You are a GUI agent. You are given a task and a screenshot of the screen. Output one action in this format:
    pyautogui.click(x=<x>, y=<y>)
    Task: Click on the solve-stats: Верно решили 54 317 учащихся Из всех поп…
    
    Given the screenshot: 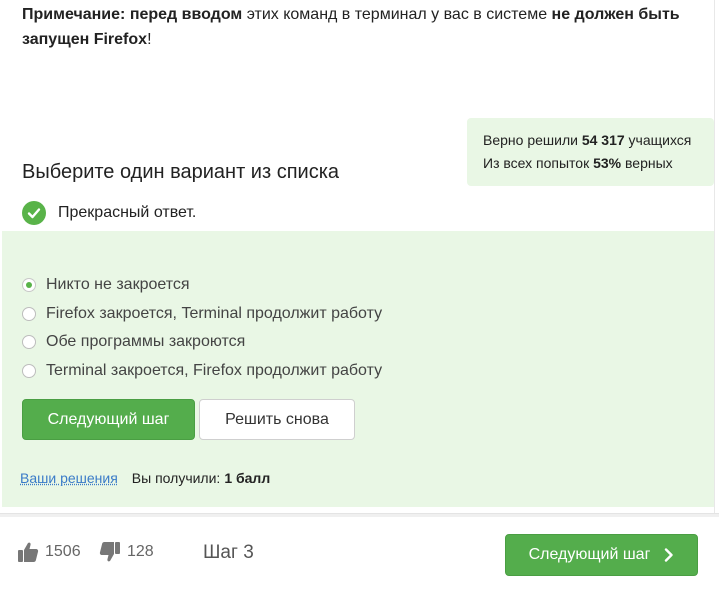 What is the action you would take?
    pyautogui.click(x=590, y=152)
    